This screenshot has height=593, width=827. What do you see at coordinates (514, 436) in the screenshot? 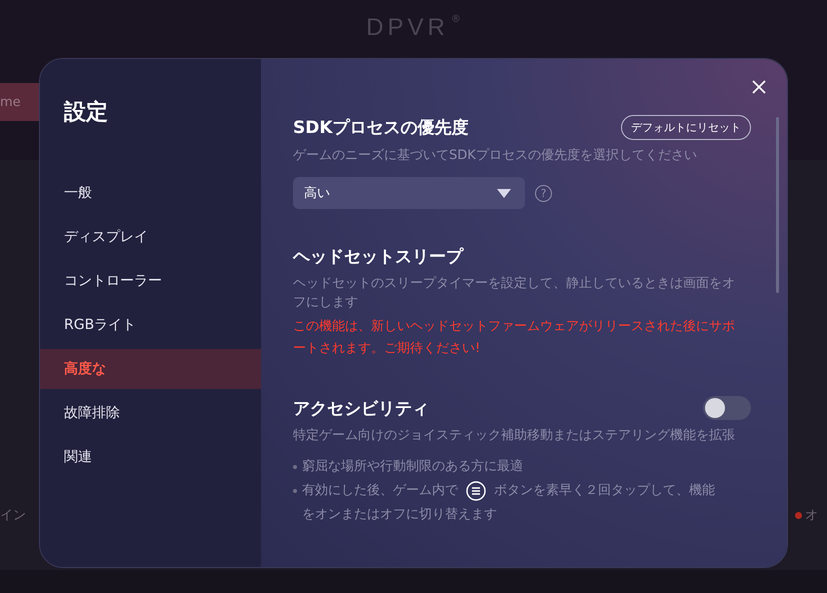
I see `section-description: 特定ゲーム向けのジョイスティック補助移動またはステアリング機能を拡張` at bounding box center [514, 436].